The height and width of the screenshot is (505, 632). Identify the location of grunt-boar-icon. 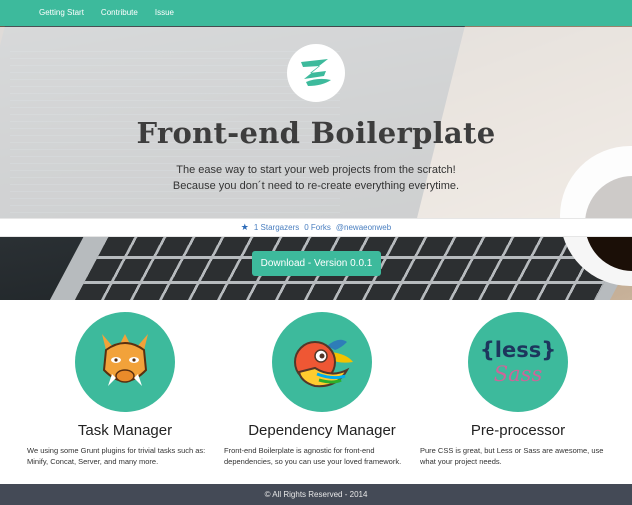
(125, 362).